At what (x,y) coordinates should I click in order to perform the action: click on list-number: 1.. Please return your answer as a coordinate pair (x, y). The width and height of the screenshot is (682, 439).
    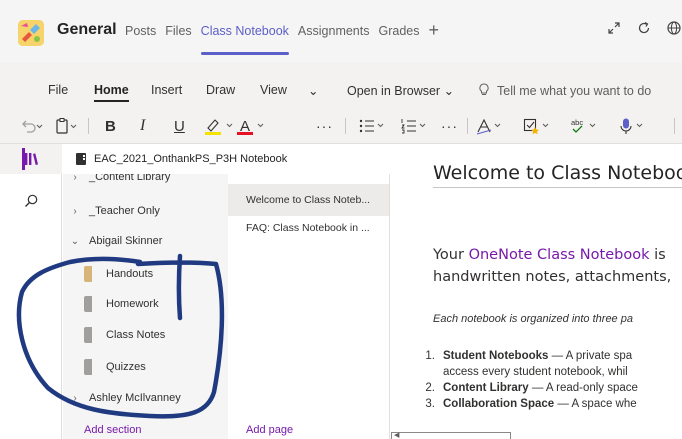
    Looking at the image, I should click on (430, 356).